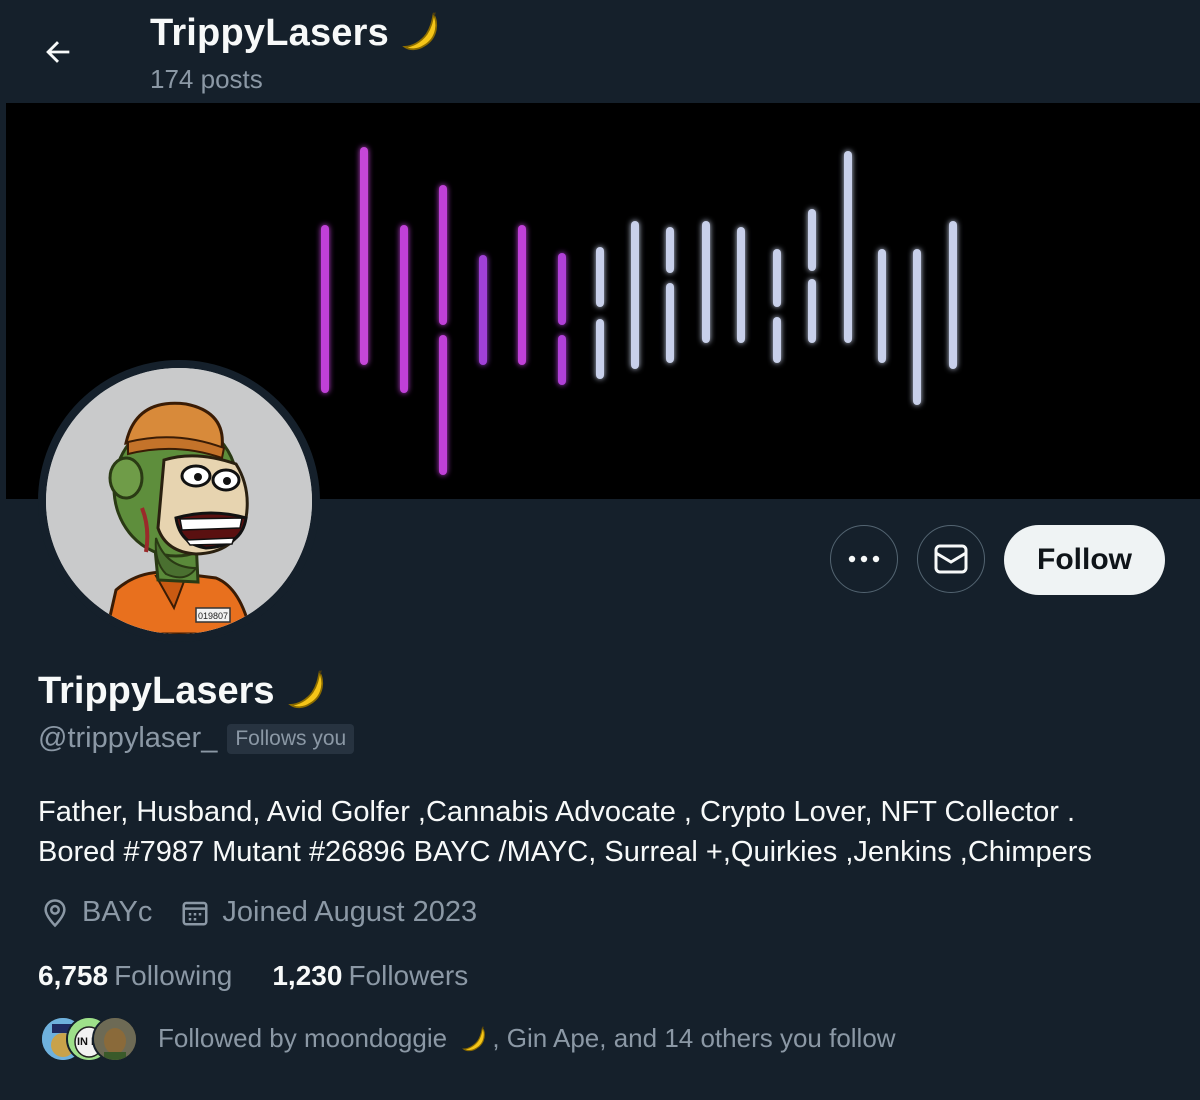 The height and width of the screenshot is (1100, 1200). Describe the element at coordinates (1084, 560) in the screenshot. I see `follow-button: Follow` at that location.